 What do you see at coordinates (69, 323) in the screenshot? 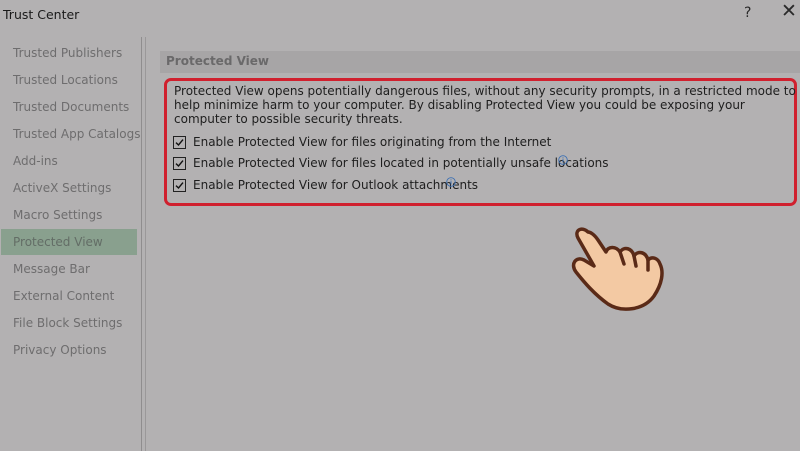
I see `sidebar-item-file-block-settings: File Block Settings` at bounding box center [69, 323].